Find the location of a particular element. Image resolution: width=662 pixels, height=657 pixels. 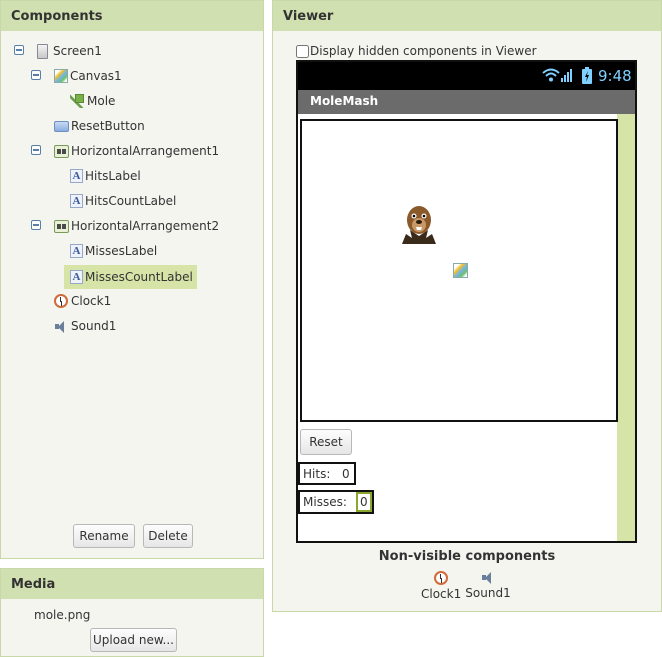

tree-item-label: HitsLabel is located at coordinates (113, 176).